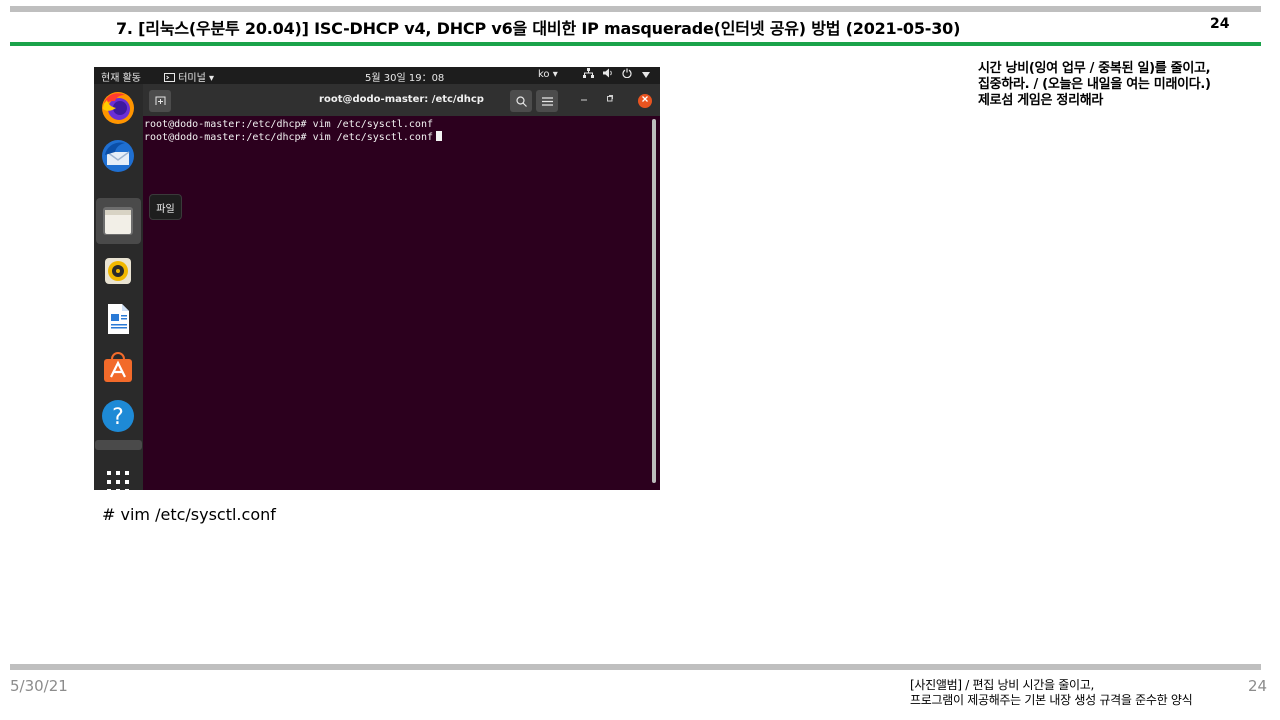 The height and width of the screenshot is (720, 1280). Describe the element at coordinates (39, 686) in the screenshot. I see `footer-date: 5/30/21` at that location.